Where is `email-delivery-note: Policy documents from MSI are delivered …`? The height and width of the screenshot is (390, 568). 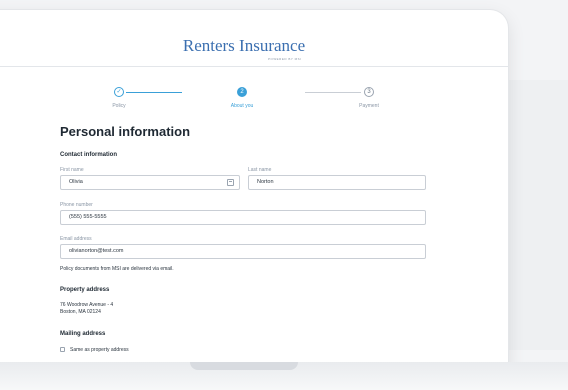 email-delivery-note: Policy documents from MSI are delivered … is located at coordinates (117, 269).